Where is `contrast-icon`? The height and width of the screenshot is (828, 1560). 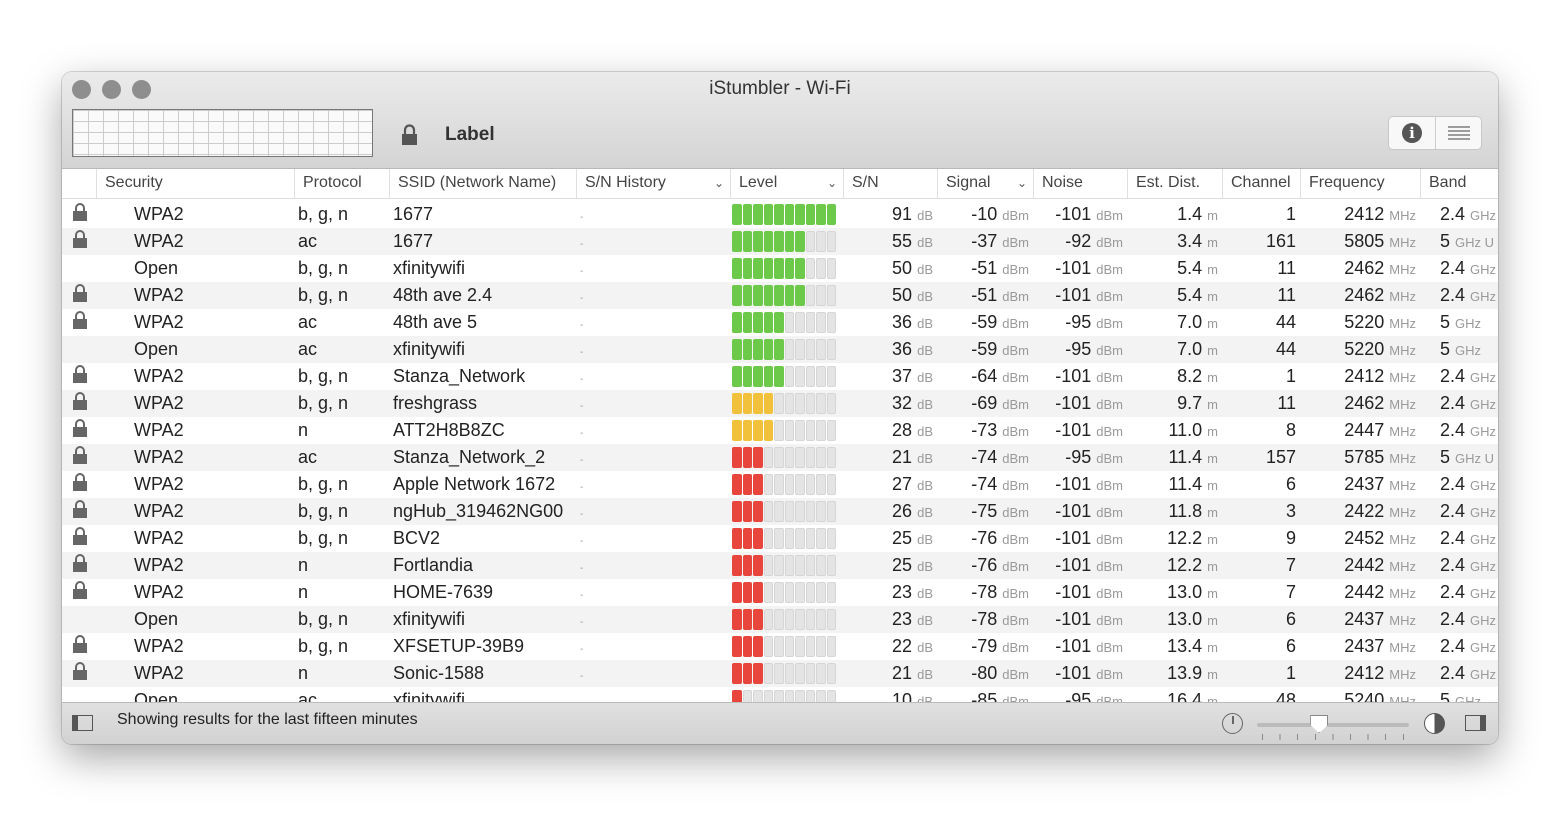
contrast-icon is located at coordinates (1434, 723).